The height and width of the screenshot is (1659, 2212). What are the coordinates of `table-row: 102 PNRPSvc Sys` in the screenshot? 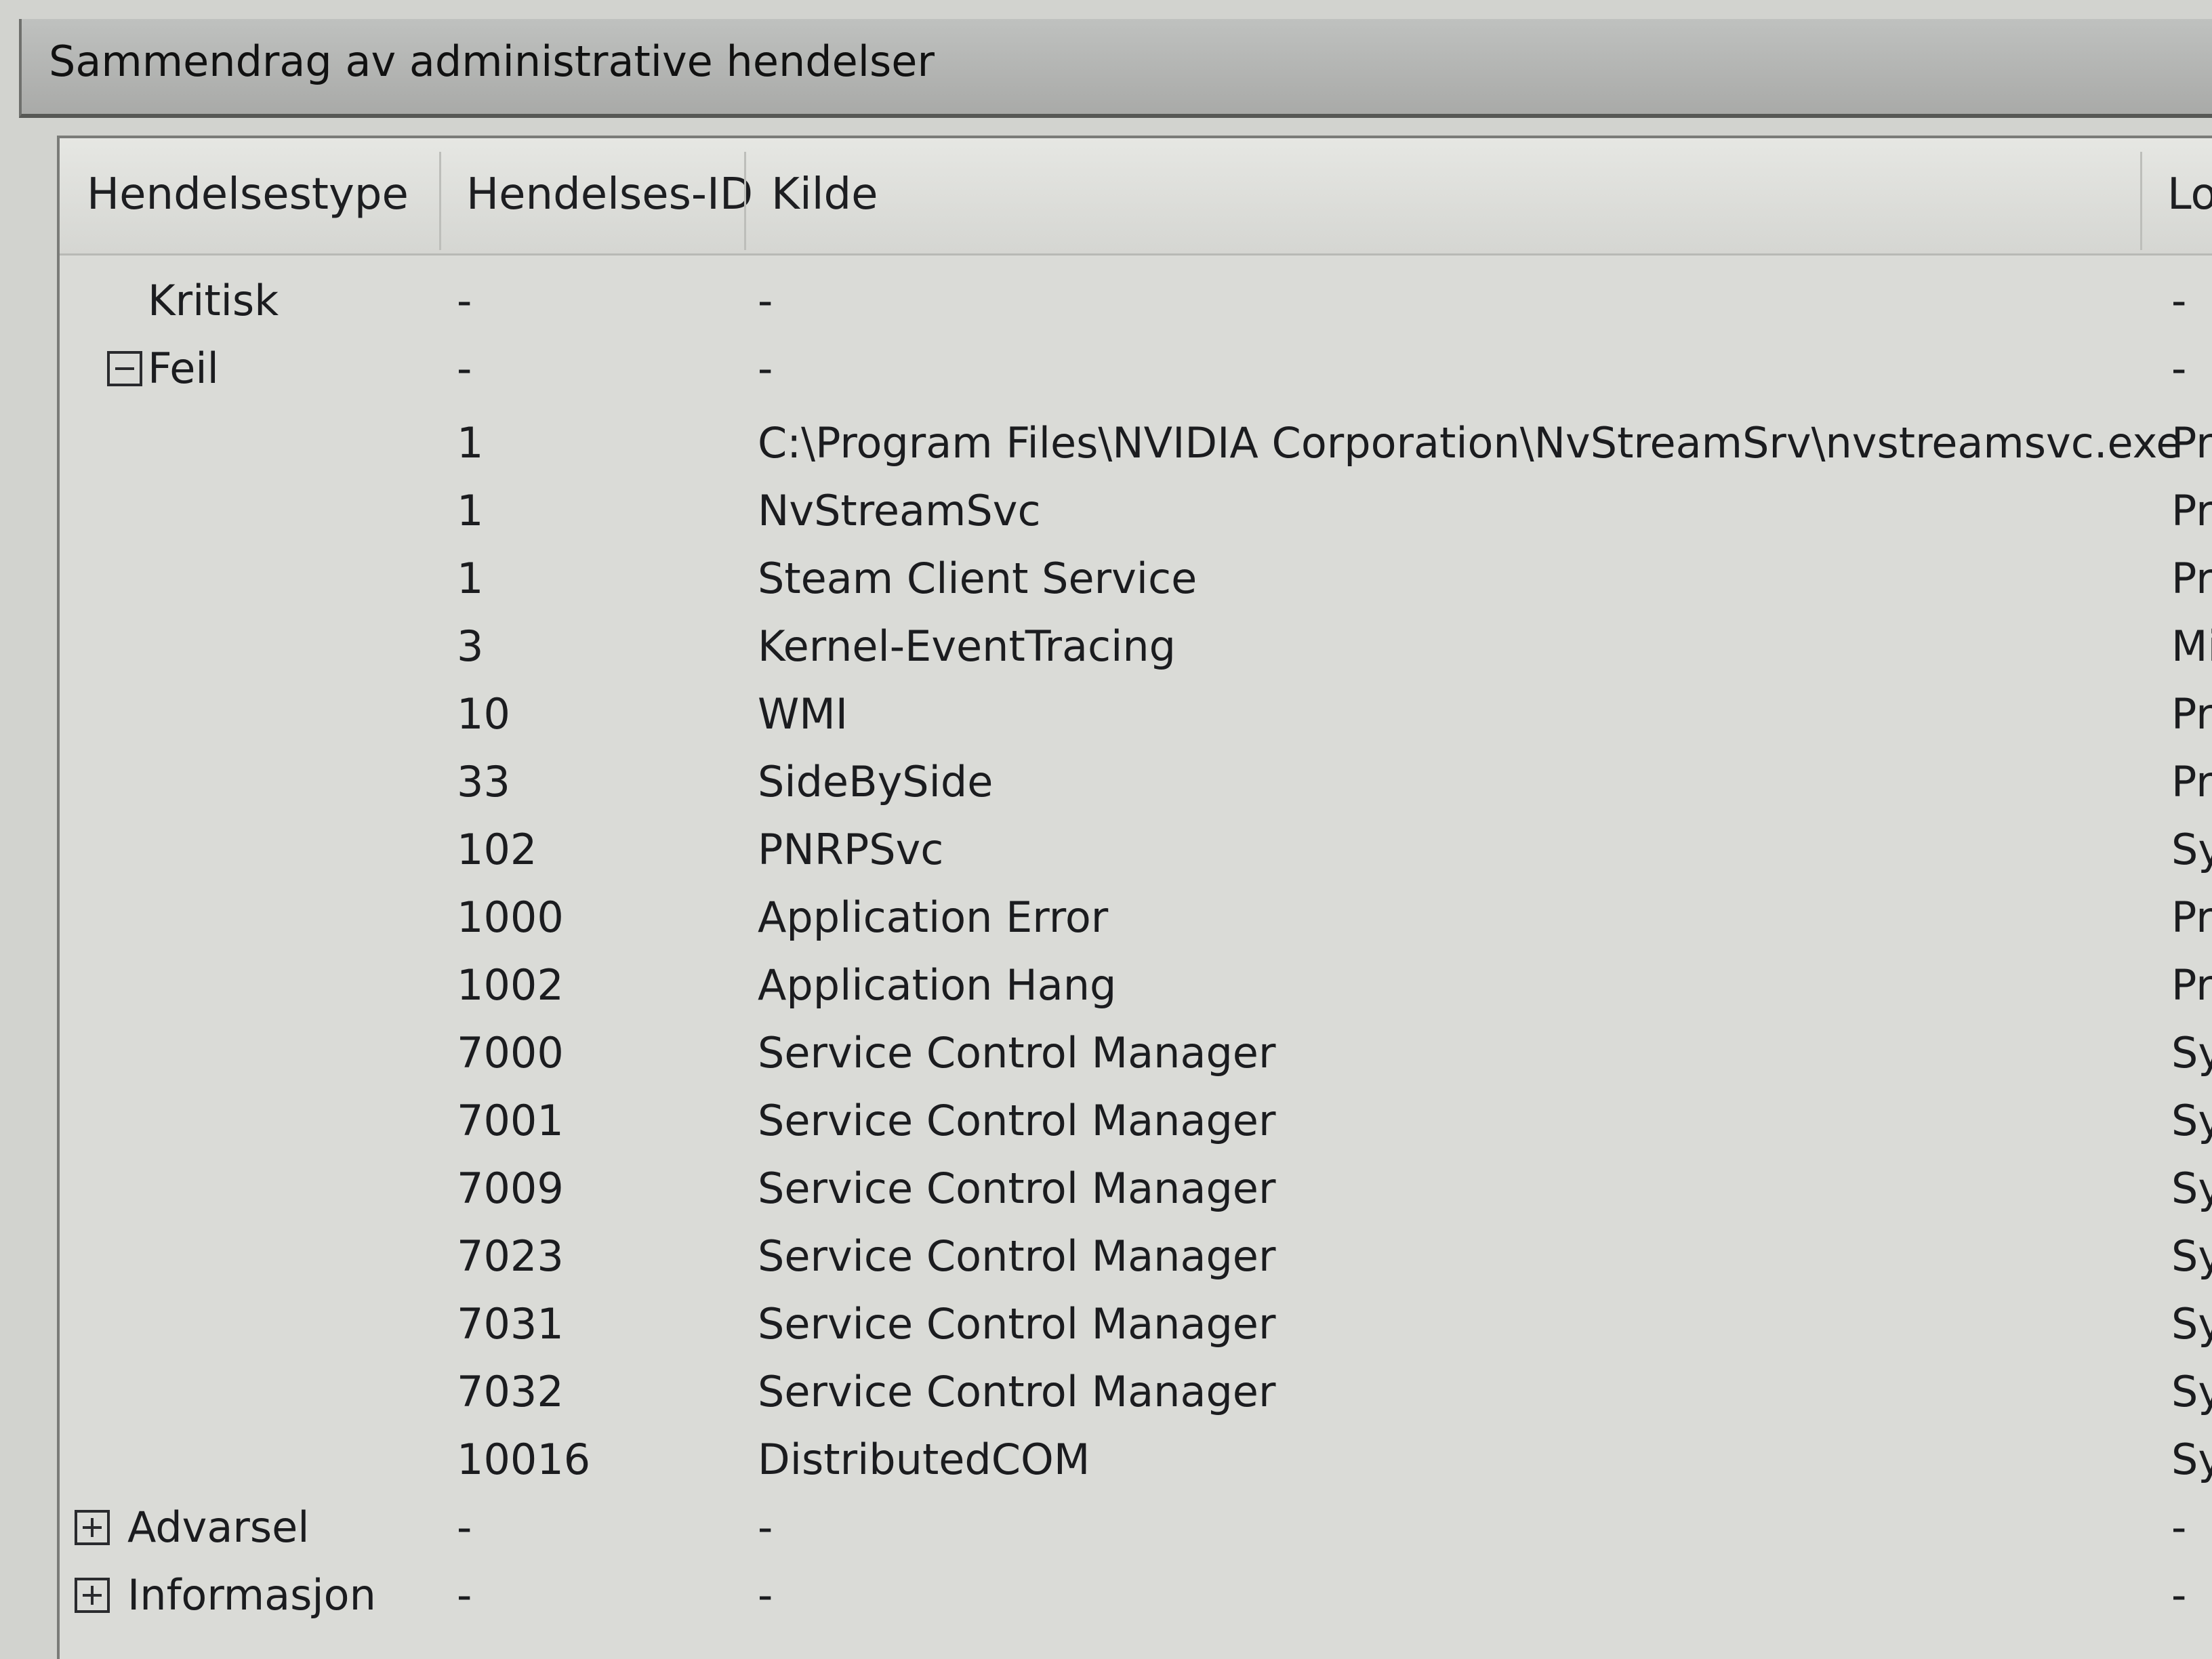 It's located at (1136, 850).